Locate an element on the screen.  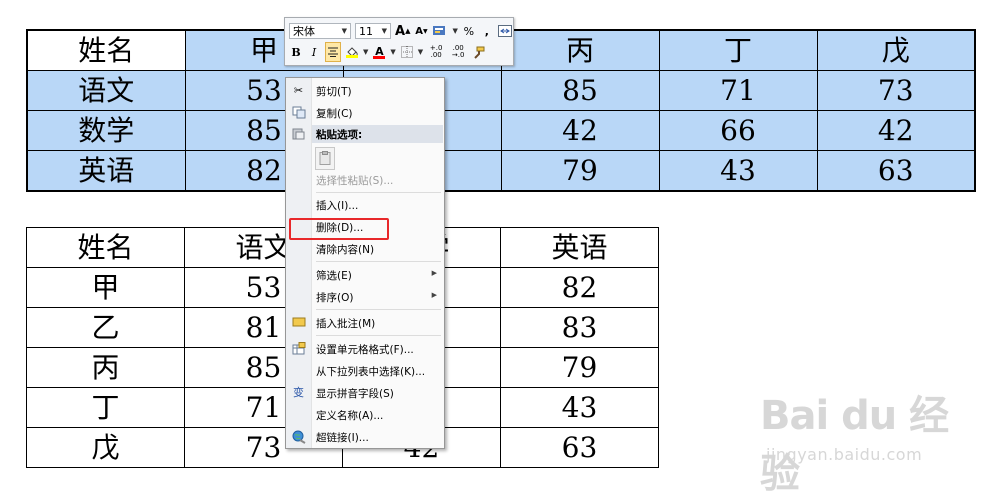
table-row: 语文5381857173 is located at coordinates (501, 90).